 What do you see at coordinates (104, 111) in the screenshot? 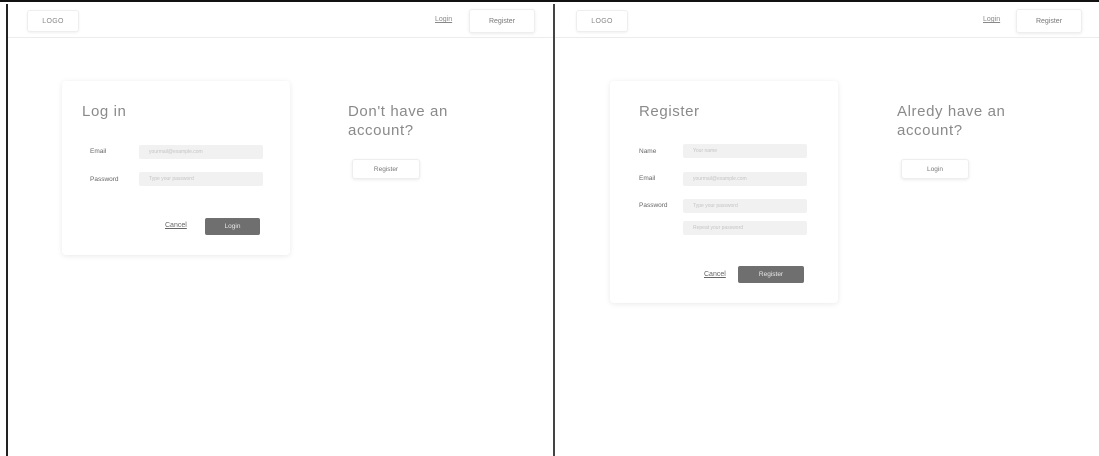
I see `login-title: Log in` at bounding box center [104, 111].